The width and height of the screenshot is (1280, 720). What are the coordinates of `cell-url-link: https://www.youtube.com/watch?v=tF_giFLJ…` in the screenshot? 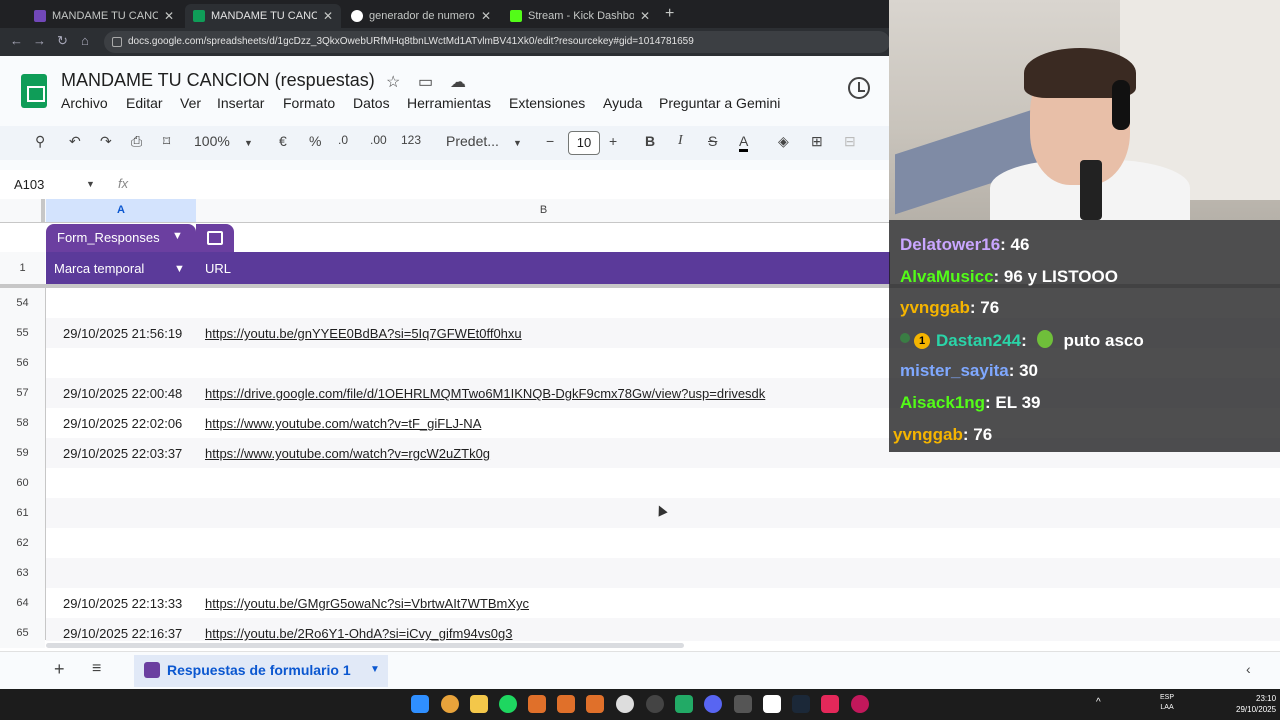 It's located at (343, 423).